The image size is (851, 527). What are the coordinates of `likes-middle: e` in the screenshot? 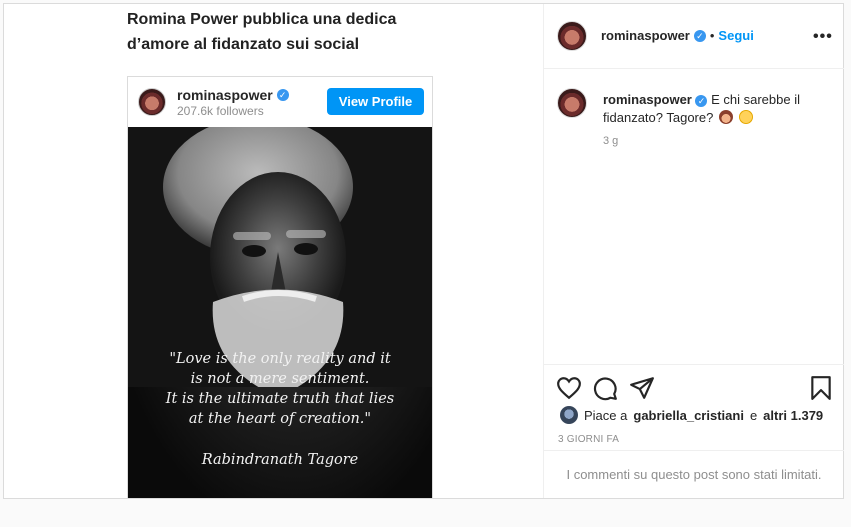 It's located at (753, 415).